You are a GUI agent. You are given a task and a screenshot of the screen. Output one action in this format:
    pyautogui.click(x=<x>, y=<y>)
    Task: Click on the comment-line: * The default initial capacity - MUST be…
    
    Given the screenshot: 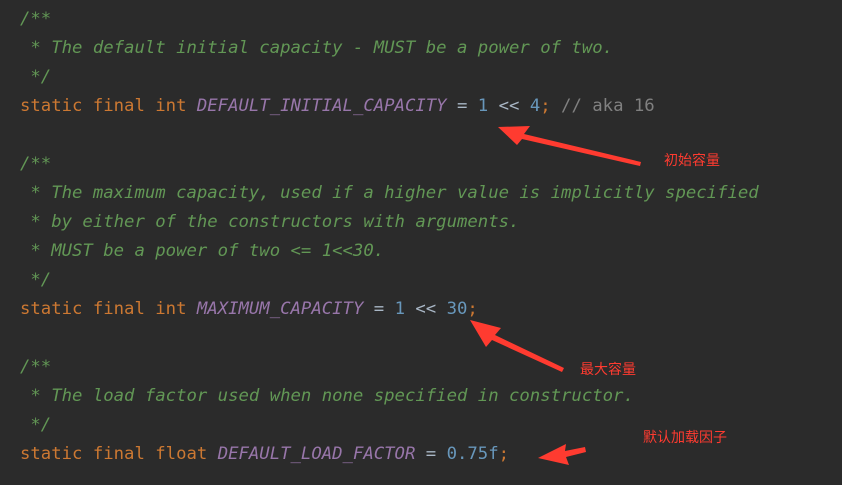 What is the action you would take?
    pyautogui.click(x=317, y=48)
    